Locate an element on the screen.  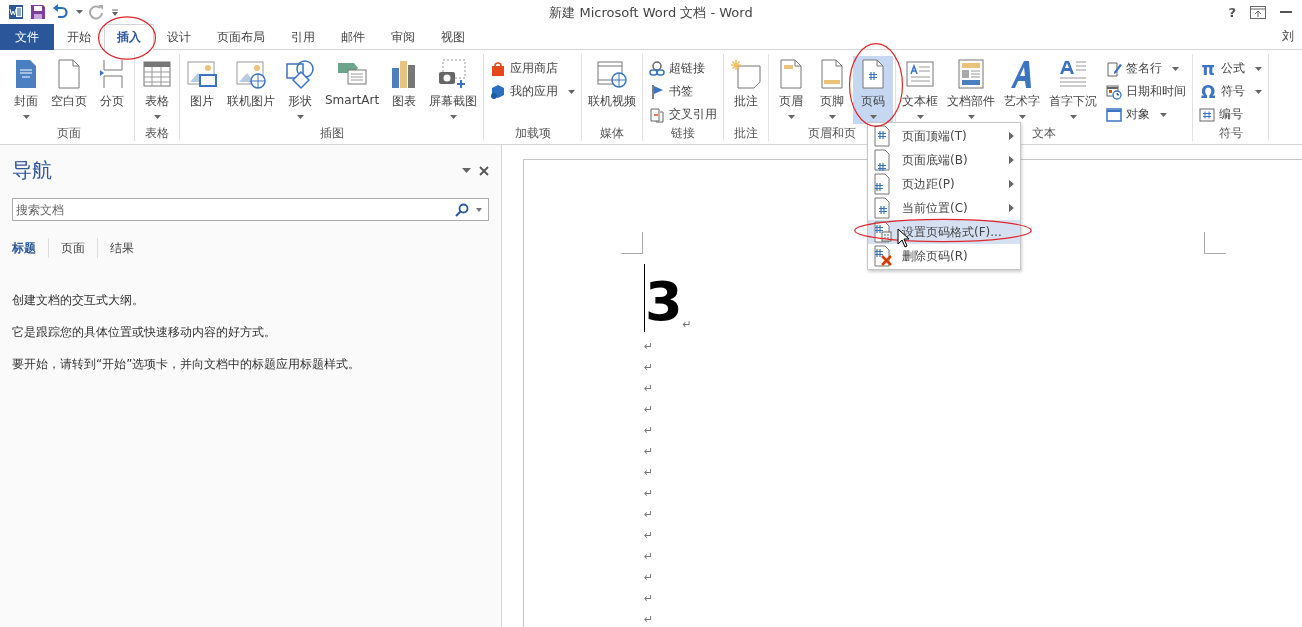
ribbon-button: 联机视频 is located at coordinates (612, 90).